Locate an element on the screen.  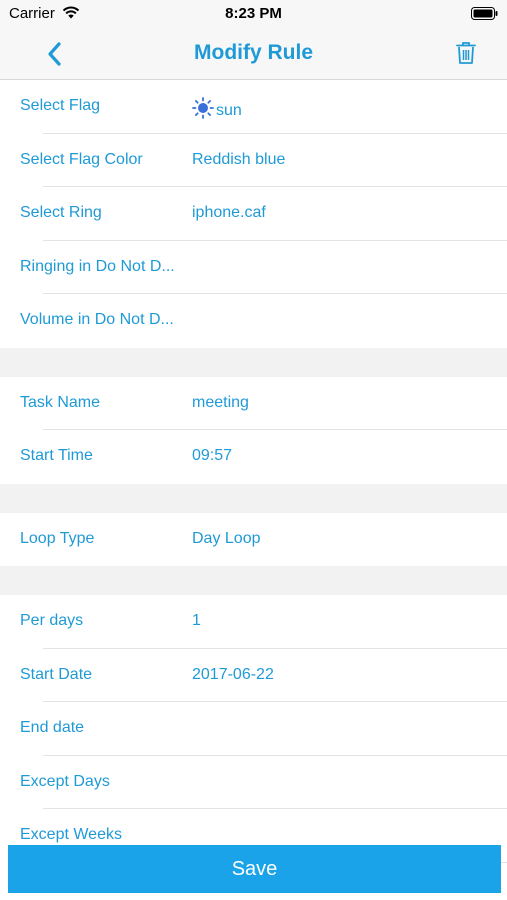
row-label: Except Weeks is located at coordinates (71, 834).